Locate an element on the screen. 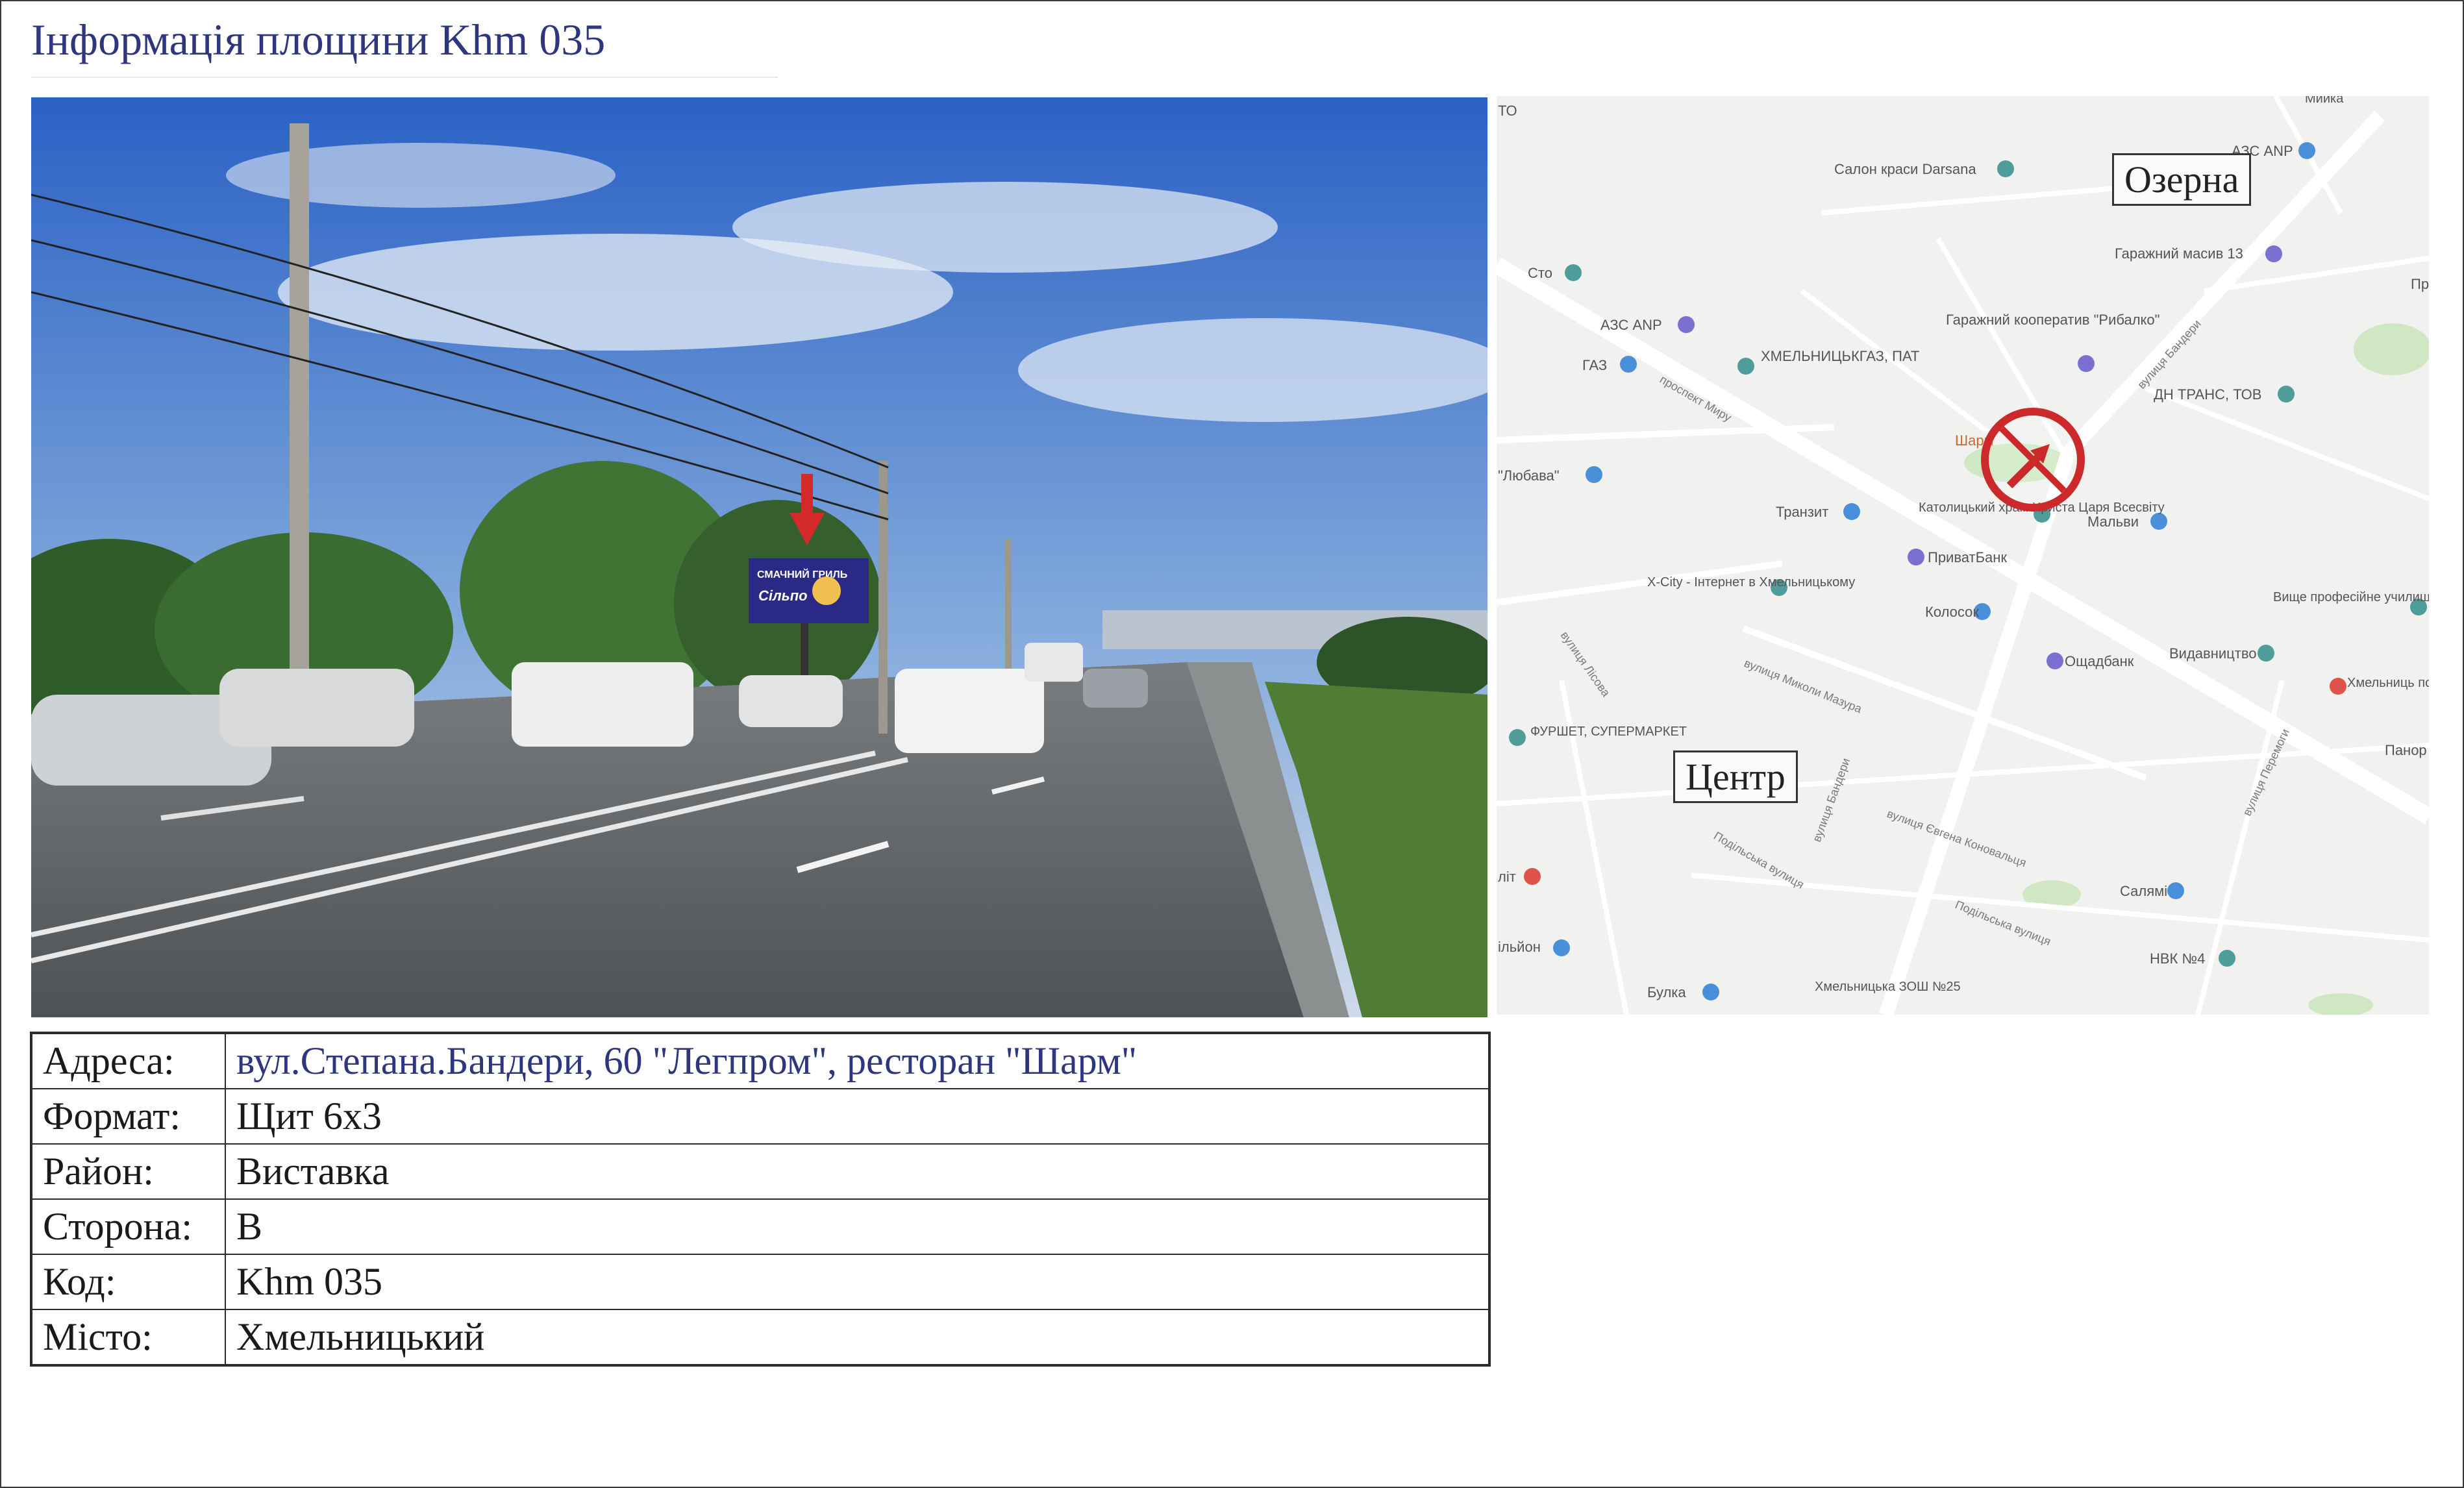 This screenshot has width=2464, height=1488. code-value: Khm 035 is located at coordinates (857, 1282).